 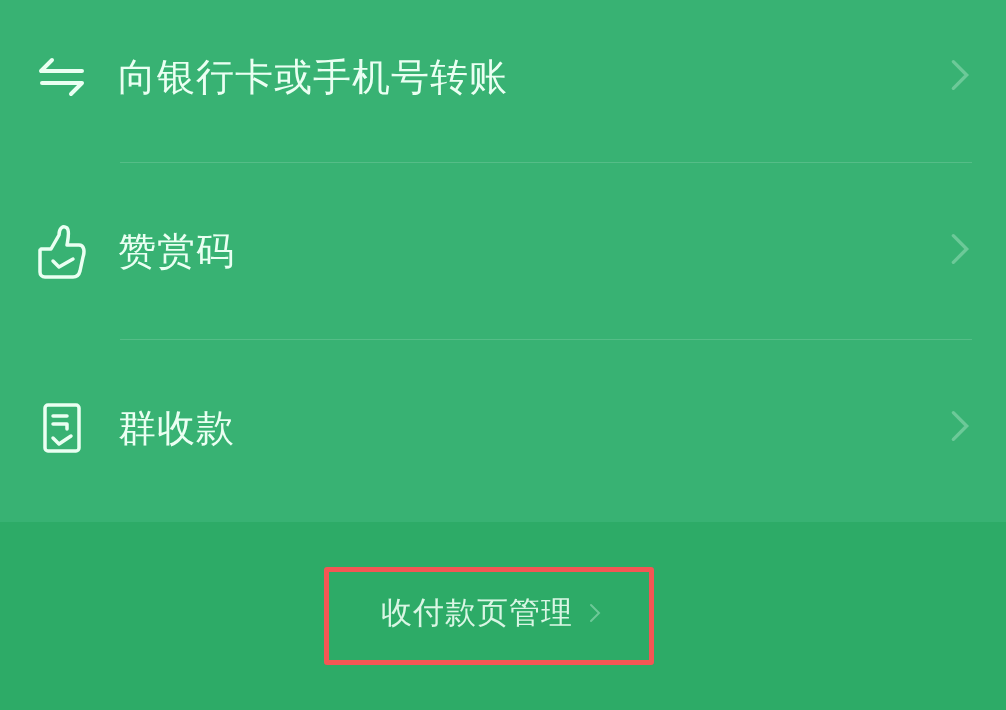 I want to click on manage-link: 收付款页管理, so click(x=477, y=613).